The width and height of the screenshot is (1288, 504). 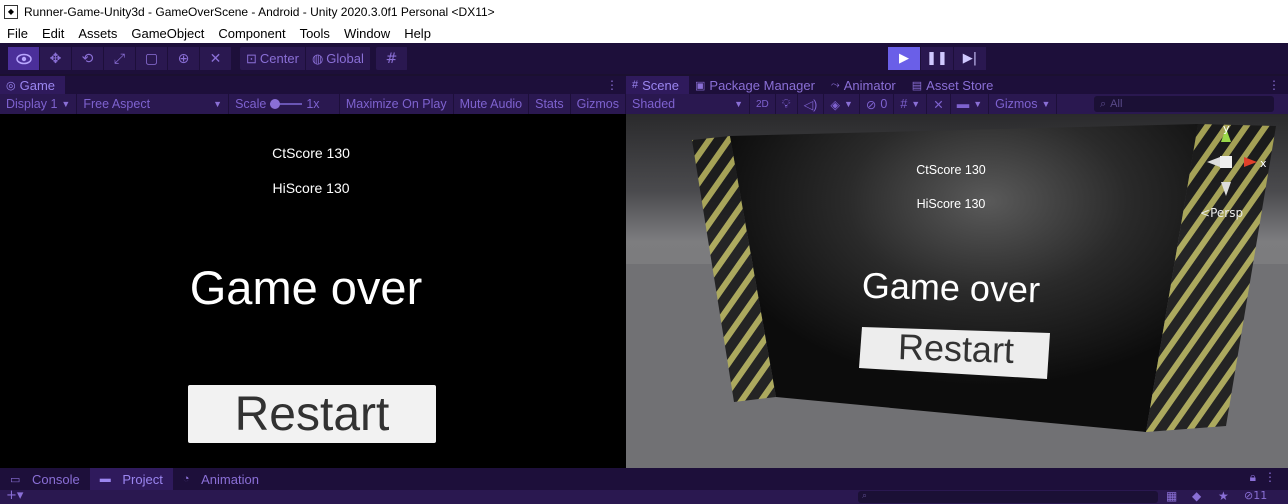 I want to click on restart-button: Restart, so click(x=312, y=414).